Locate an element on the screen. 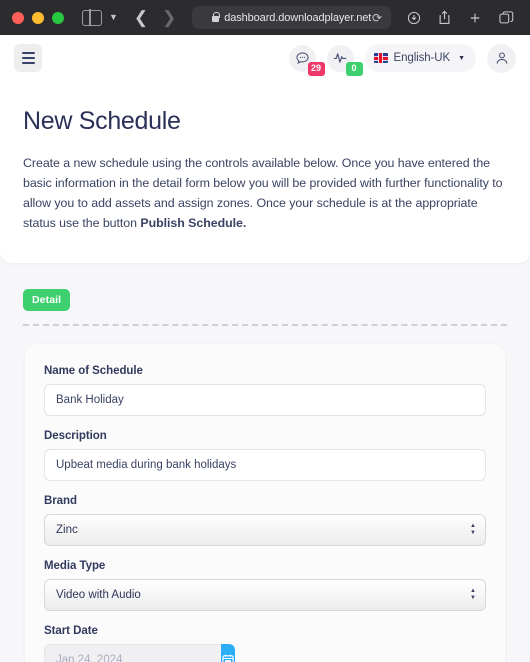 The height and width of the screenshot is (662, 530). language-label: English-UK is located at coordinates (422, 58).